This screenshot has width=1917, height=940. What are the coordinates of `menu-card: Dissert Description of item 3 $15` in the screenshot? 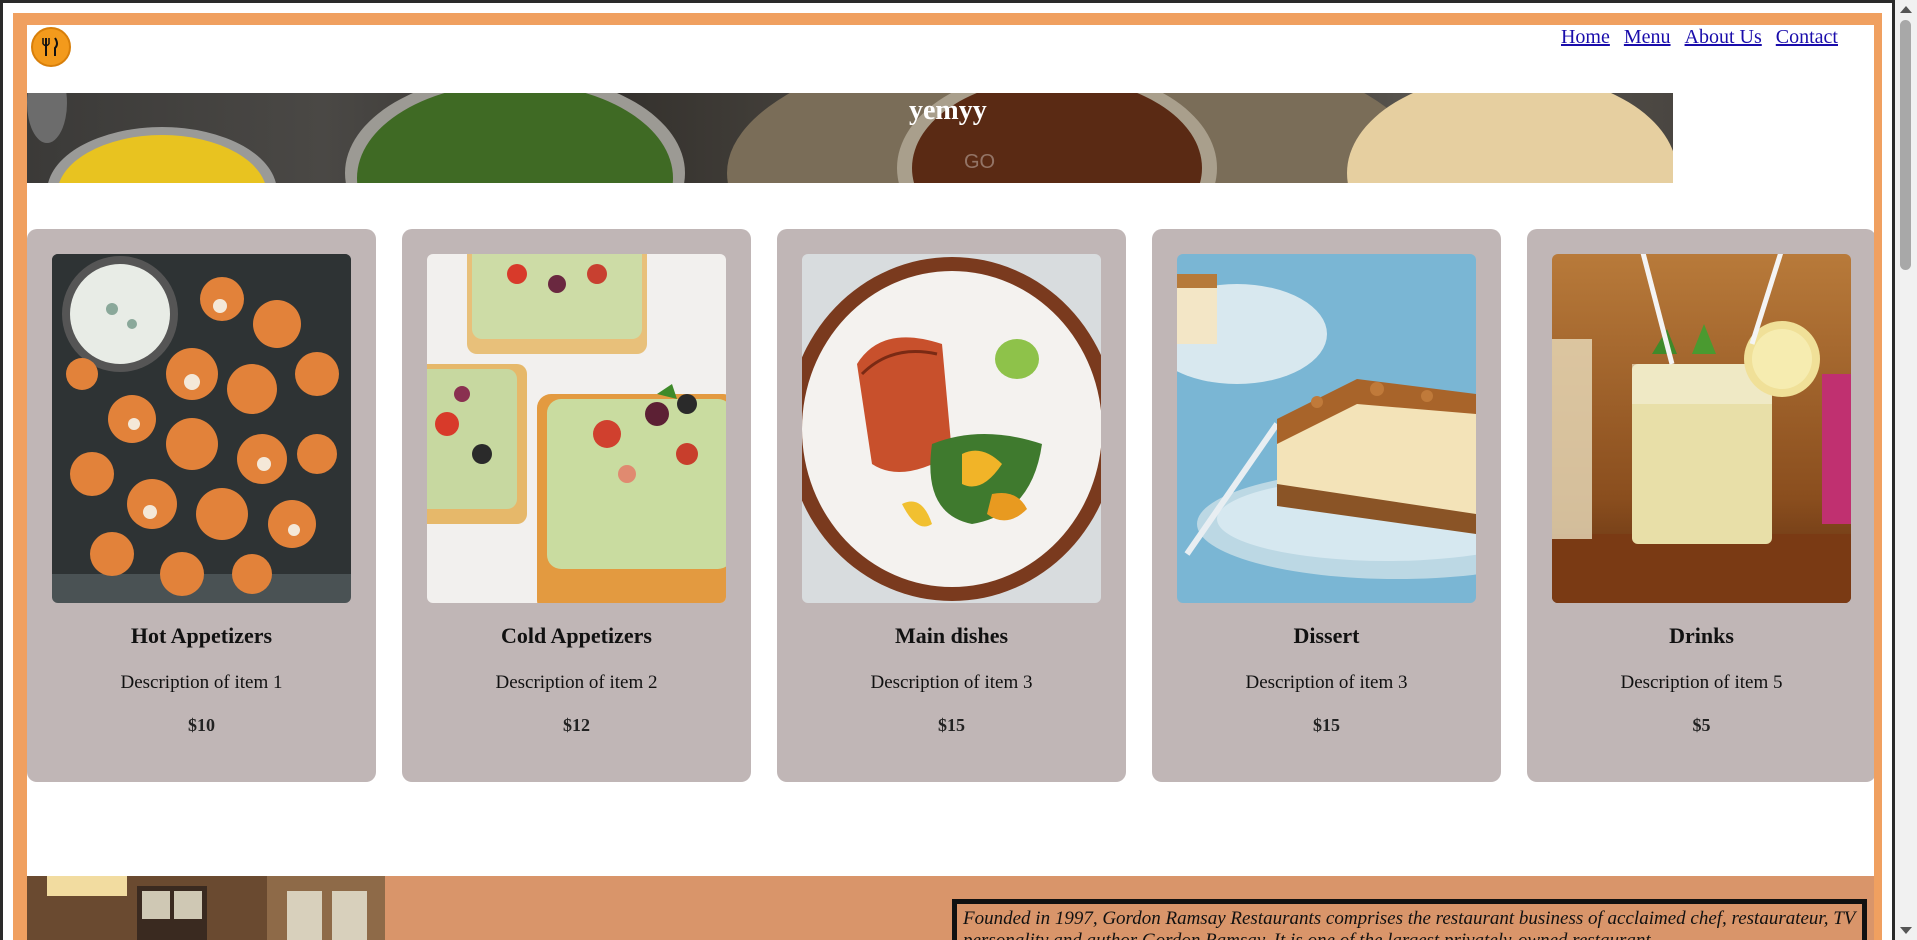 It's located at (1326, 505).